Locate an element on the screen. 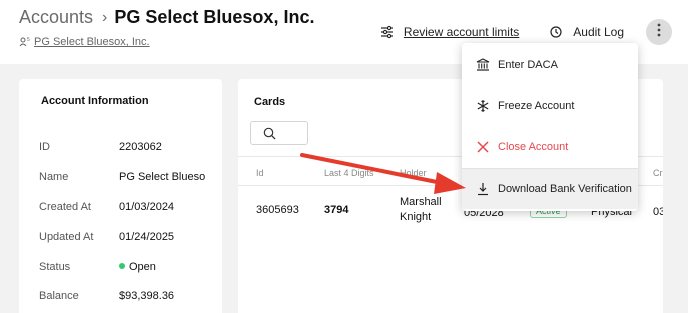 This screenshot has width=688, height=313. download-icon is located at coordinates (483, 189).